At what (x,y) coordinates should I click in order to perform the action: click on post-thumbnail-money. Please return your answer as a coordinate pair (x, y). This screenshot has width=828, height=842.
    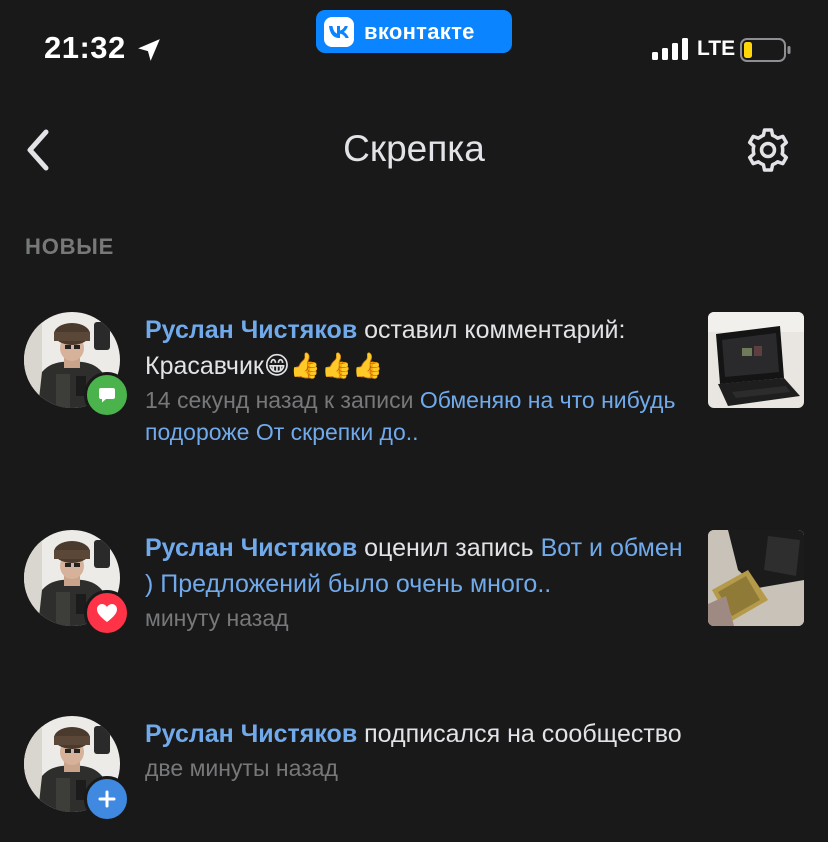
    Looking at the image, I should click on (756, 578).